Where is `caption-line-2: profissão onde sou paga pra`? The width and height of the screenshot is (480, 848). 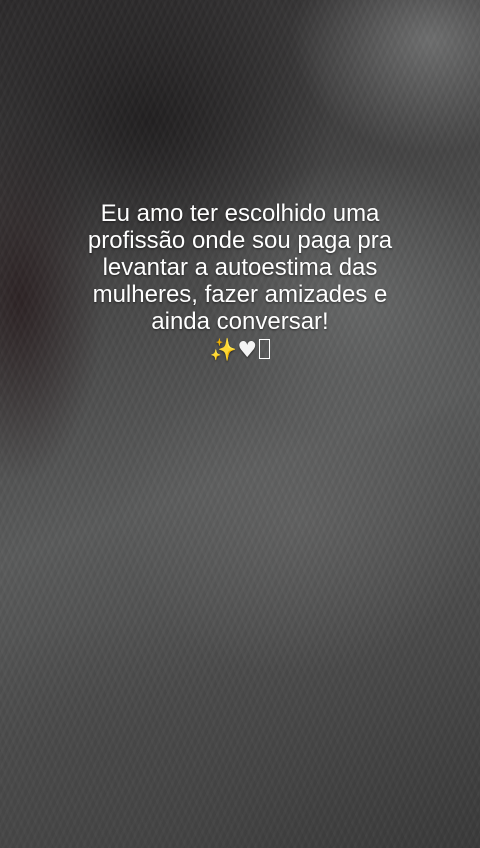
caption-line-2: profissão onde sou paga pra is located at coordinates (240, 240).